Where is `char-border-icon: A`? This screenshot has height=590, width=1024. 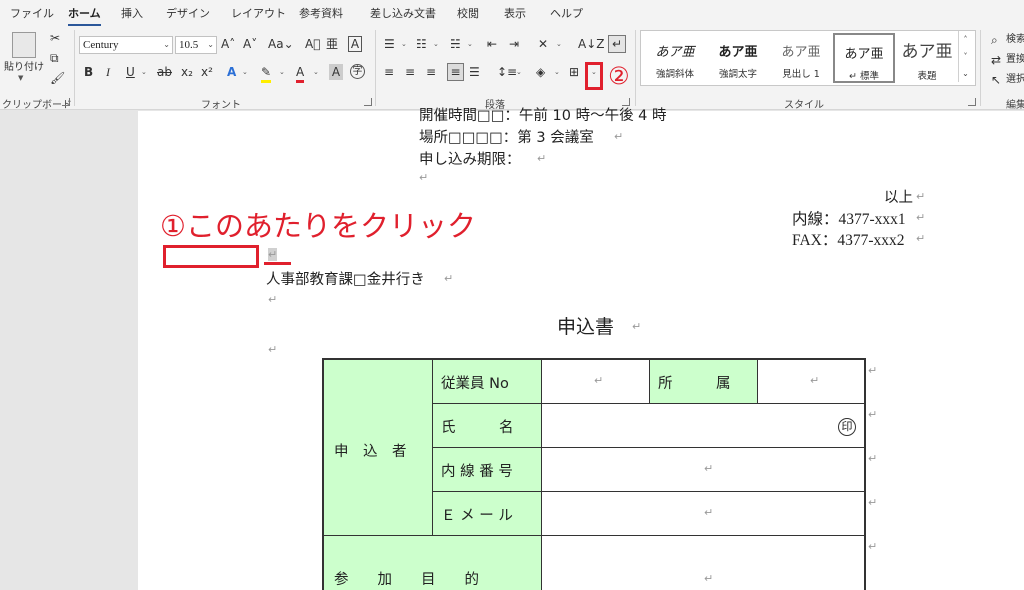 char-border-icon: A is located at coordinates (355, 44).